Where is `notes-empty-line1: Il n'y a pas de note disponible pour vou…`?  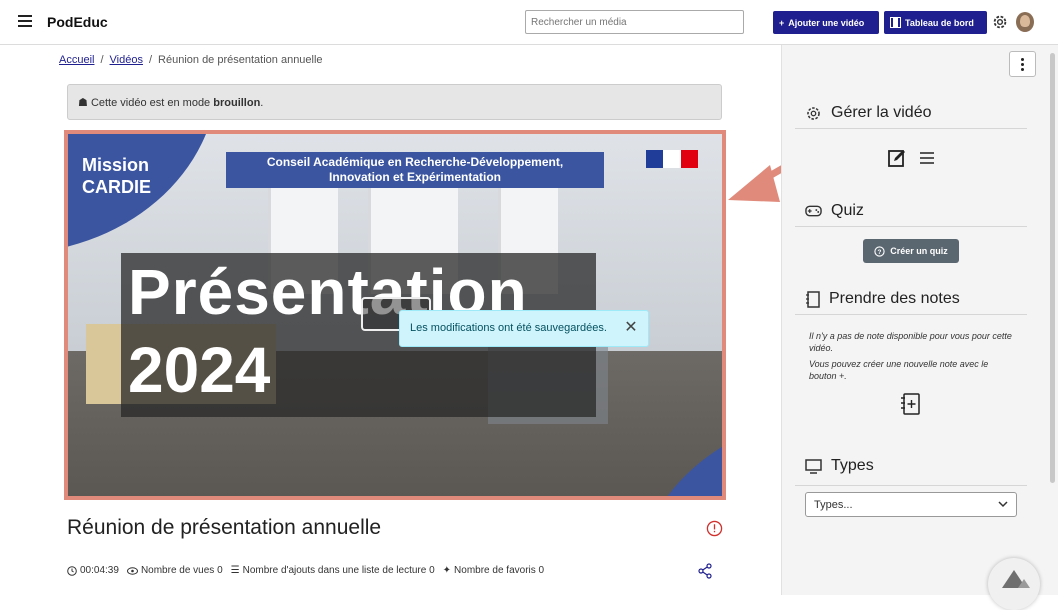 notes-empty-line1: Il n'y a pas de note disponible pour vou… is located at coordinates (910, 342).